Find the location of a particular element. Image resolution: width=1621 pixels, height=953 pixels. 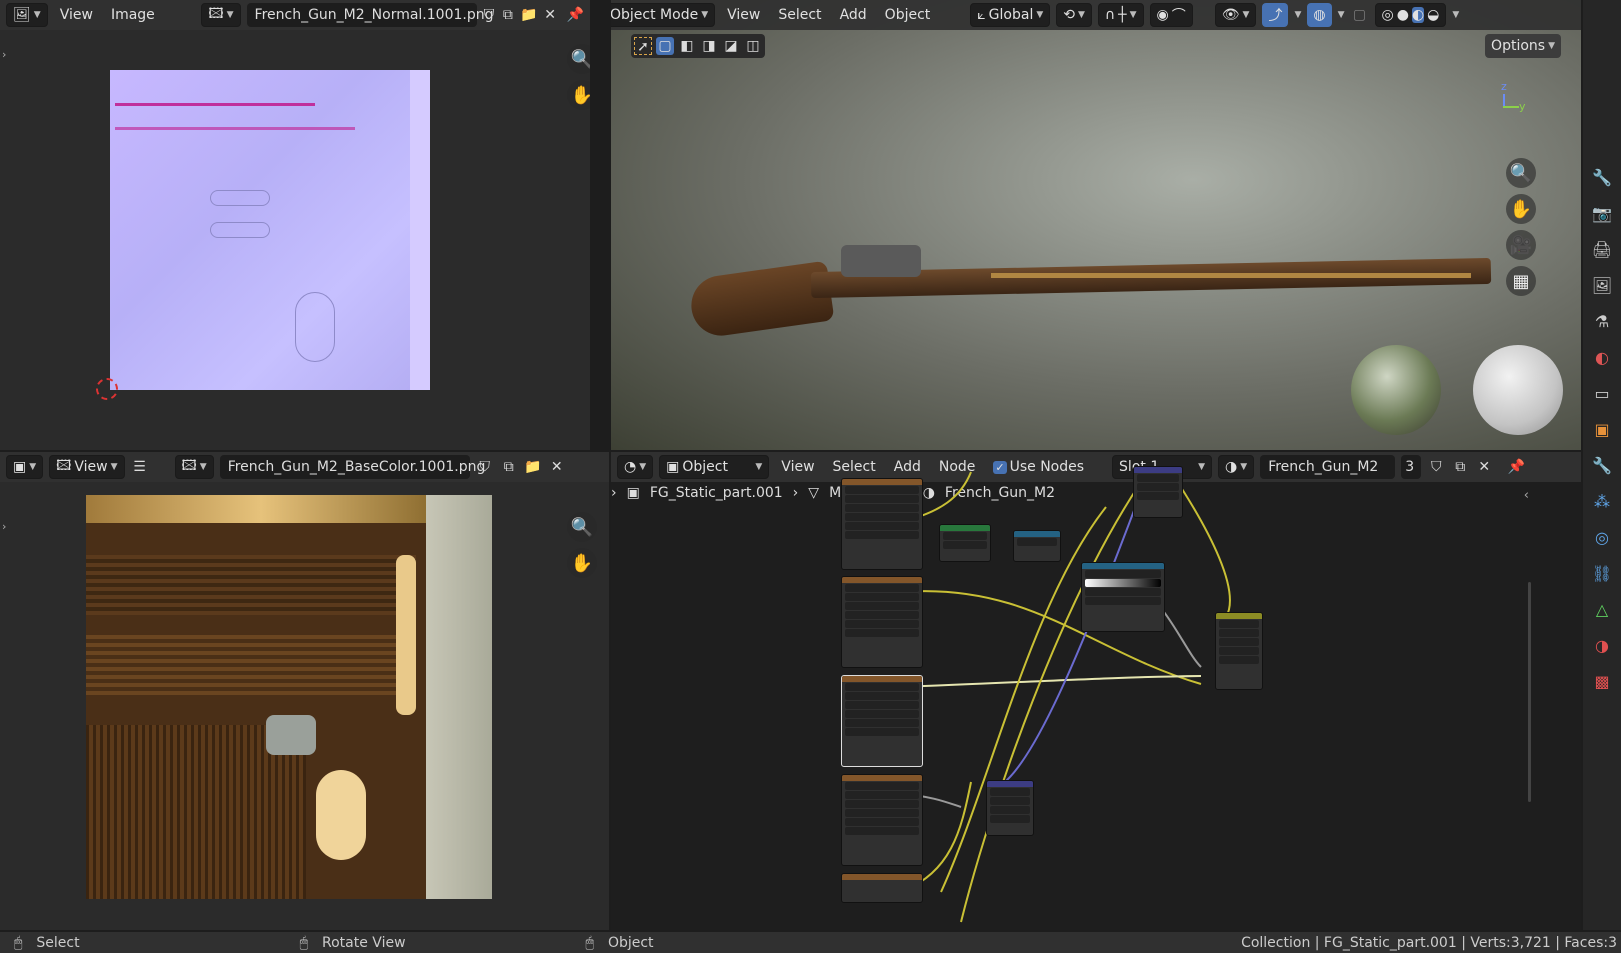

select-extend-icon: ◧ is located at coordinates (687, 46).